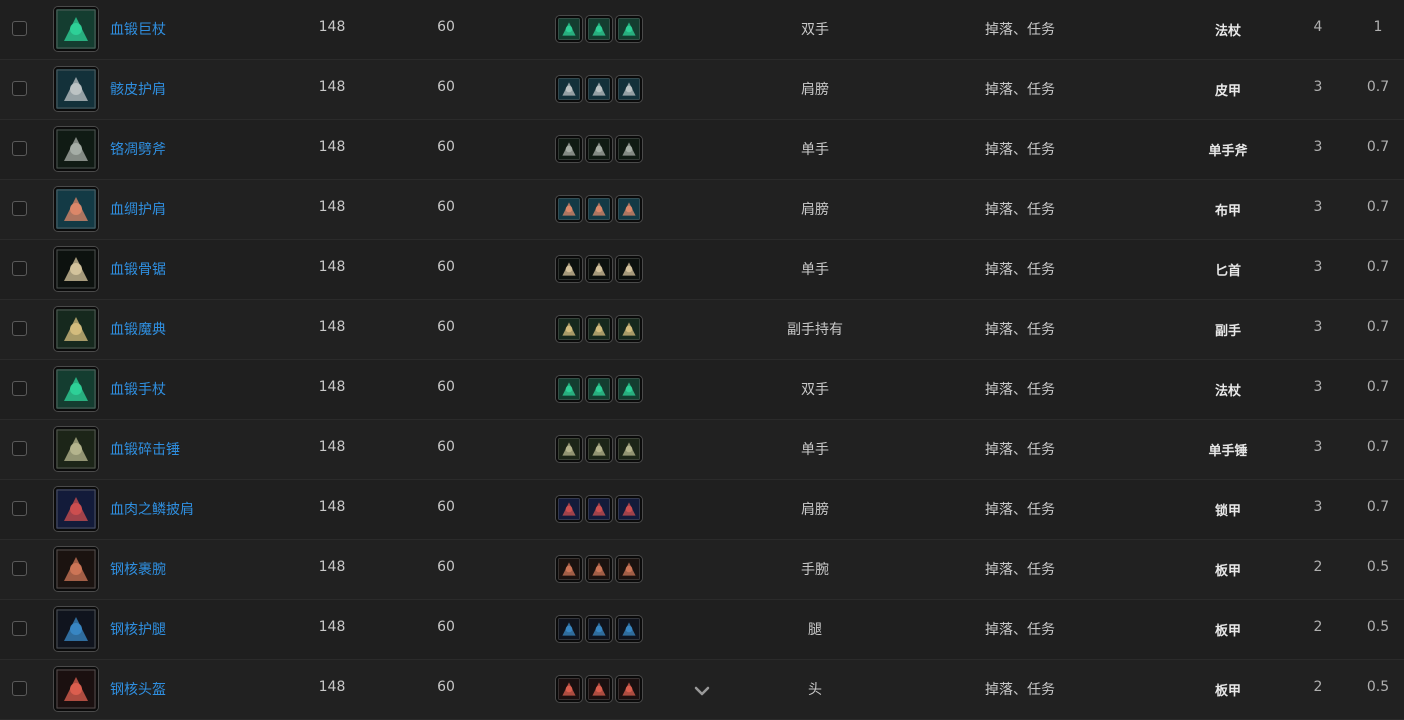  Describe the element at coordinates (1378, 27) in the screenshot. I see `item-value: 1` at that location.